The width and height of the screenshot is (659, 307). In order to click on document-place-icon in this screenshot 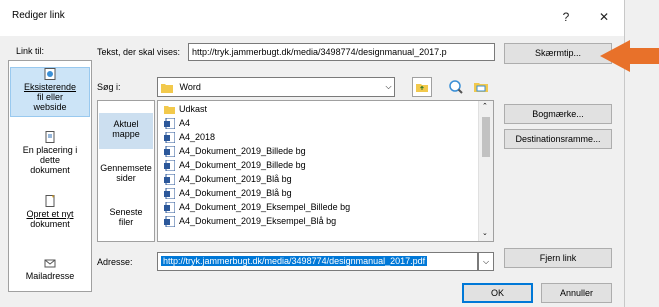, I will do `click(50, 137)`.